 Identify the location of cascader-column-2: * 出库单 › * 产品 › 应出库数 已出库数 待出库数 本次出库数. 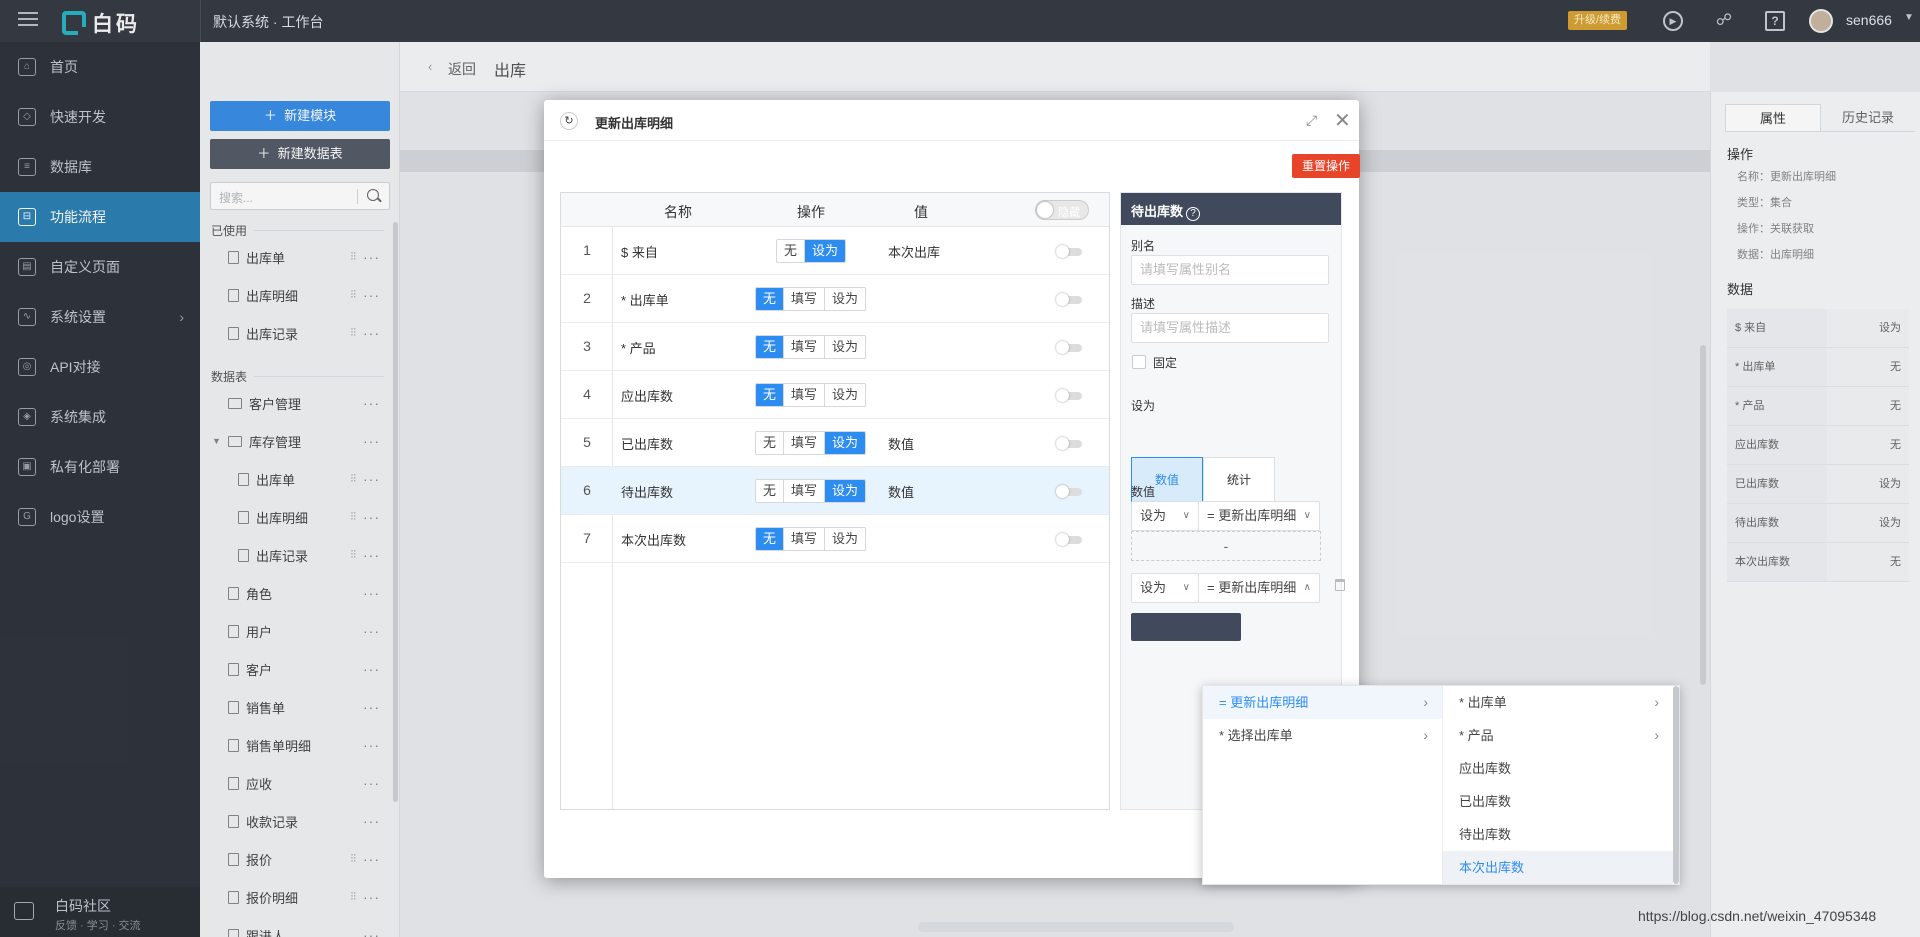
(1558, 785).